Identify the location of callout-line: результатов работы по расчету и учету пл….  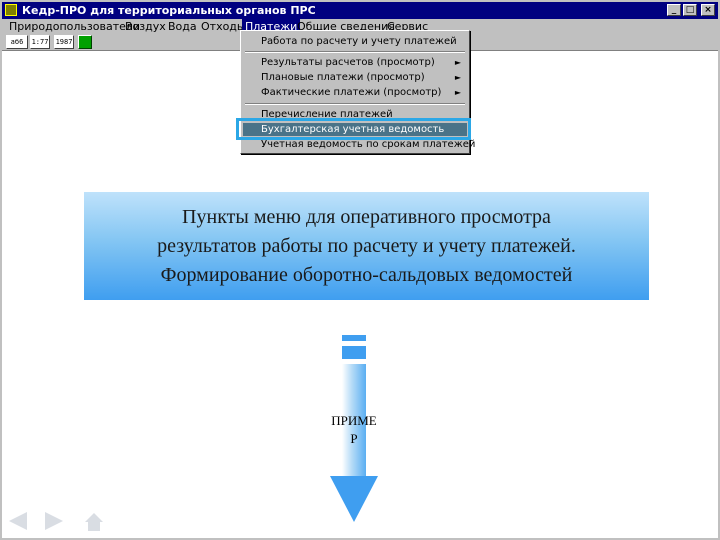
(366, 246).